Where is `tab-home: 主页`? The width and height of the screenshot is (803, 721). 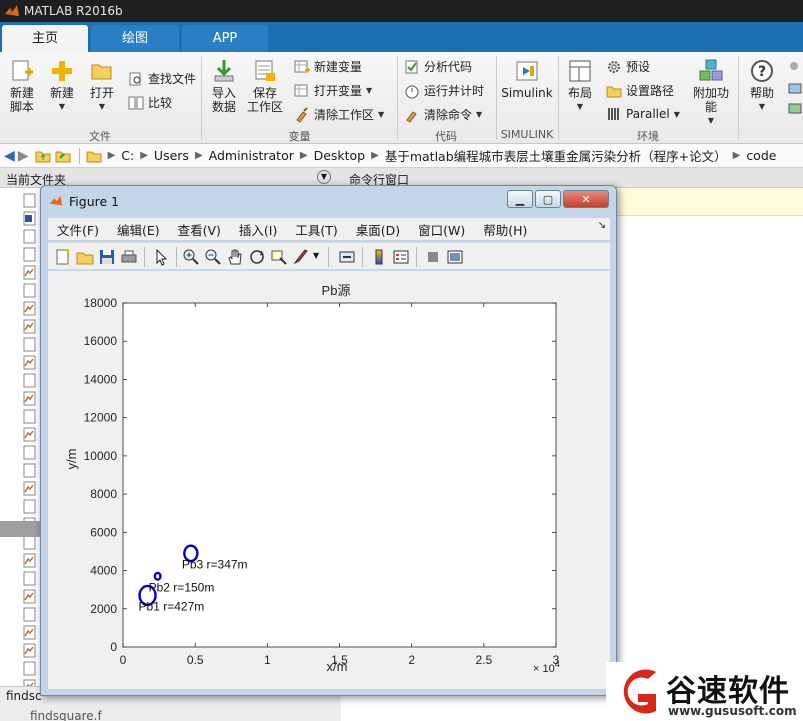
tab-home: 主页 is located at coordinates (45, 38).